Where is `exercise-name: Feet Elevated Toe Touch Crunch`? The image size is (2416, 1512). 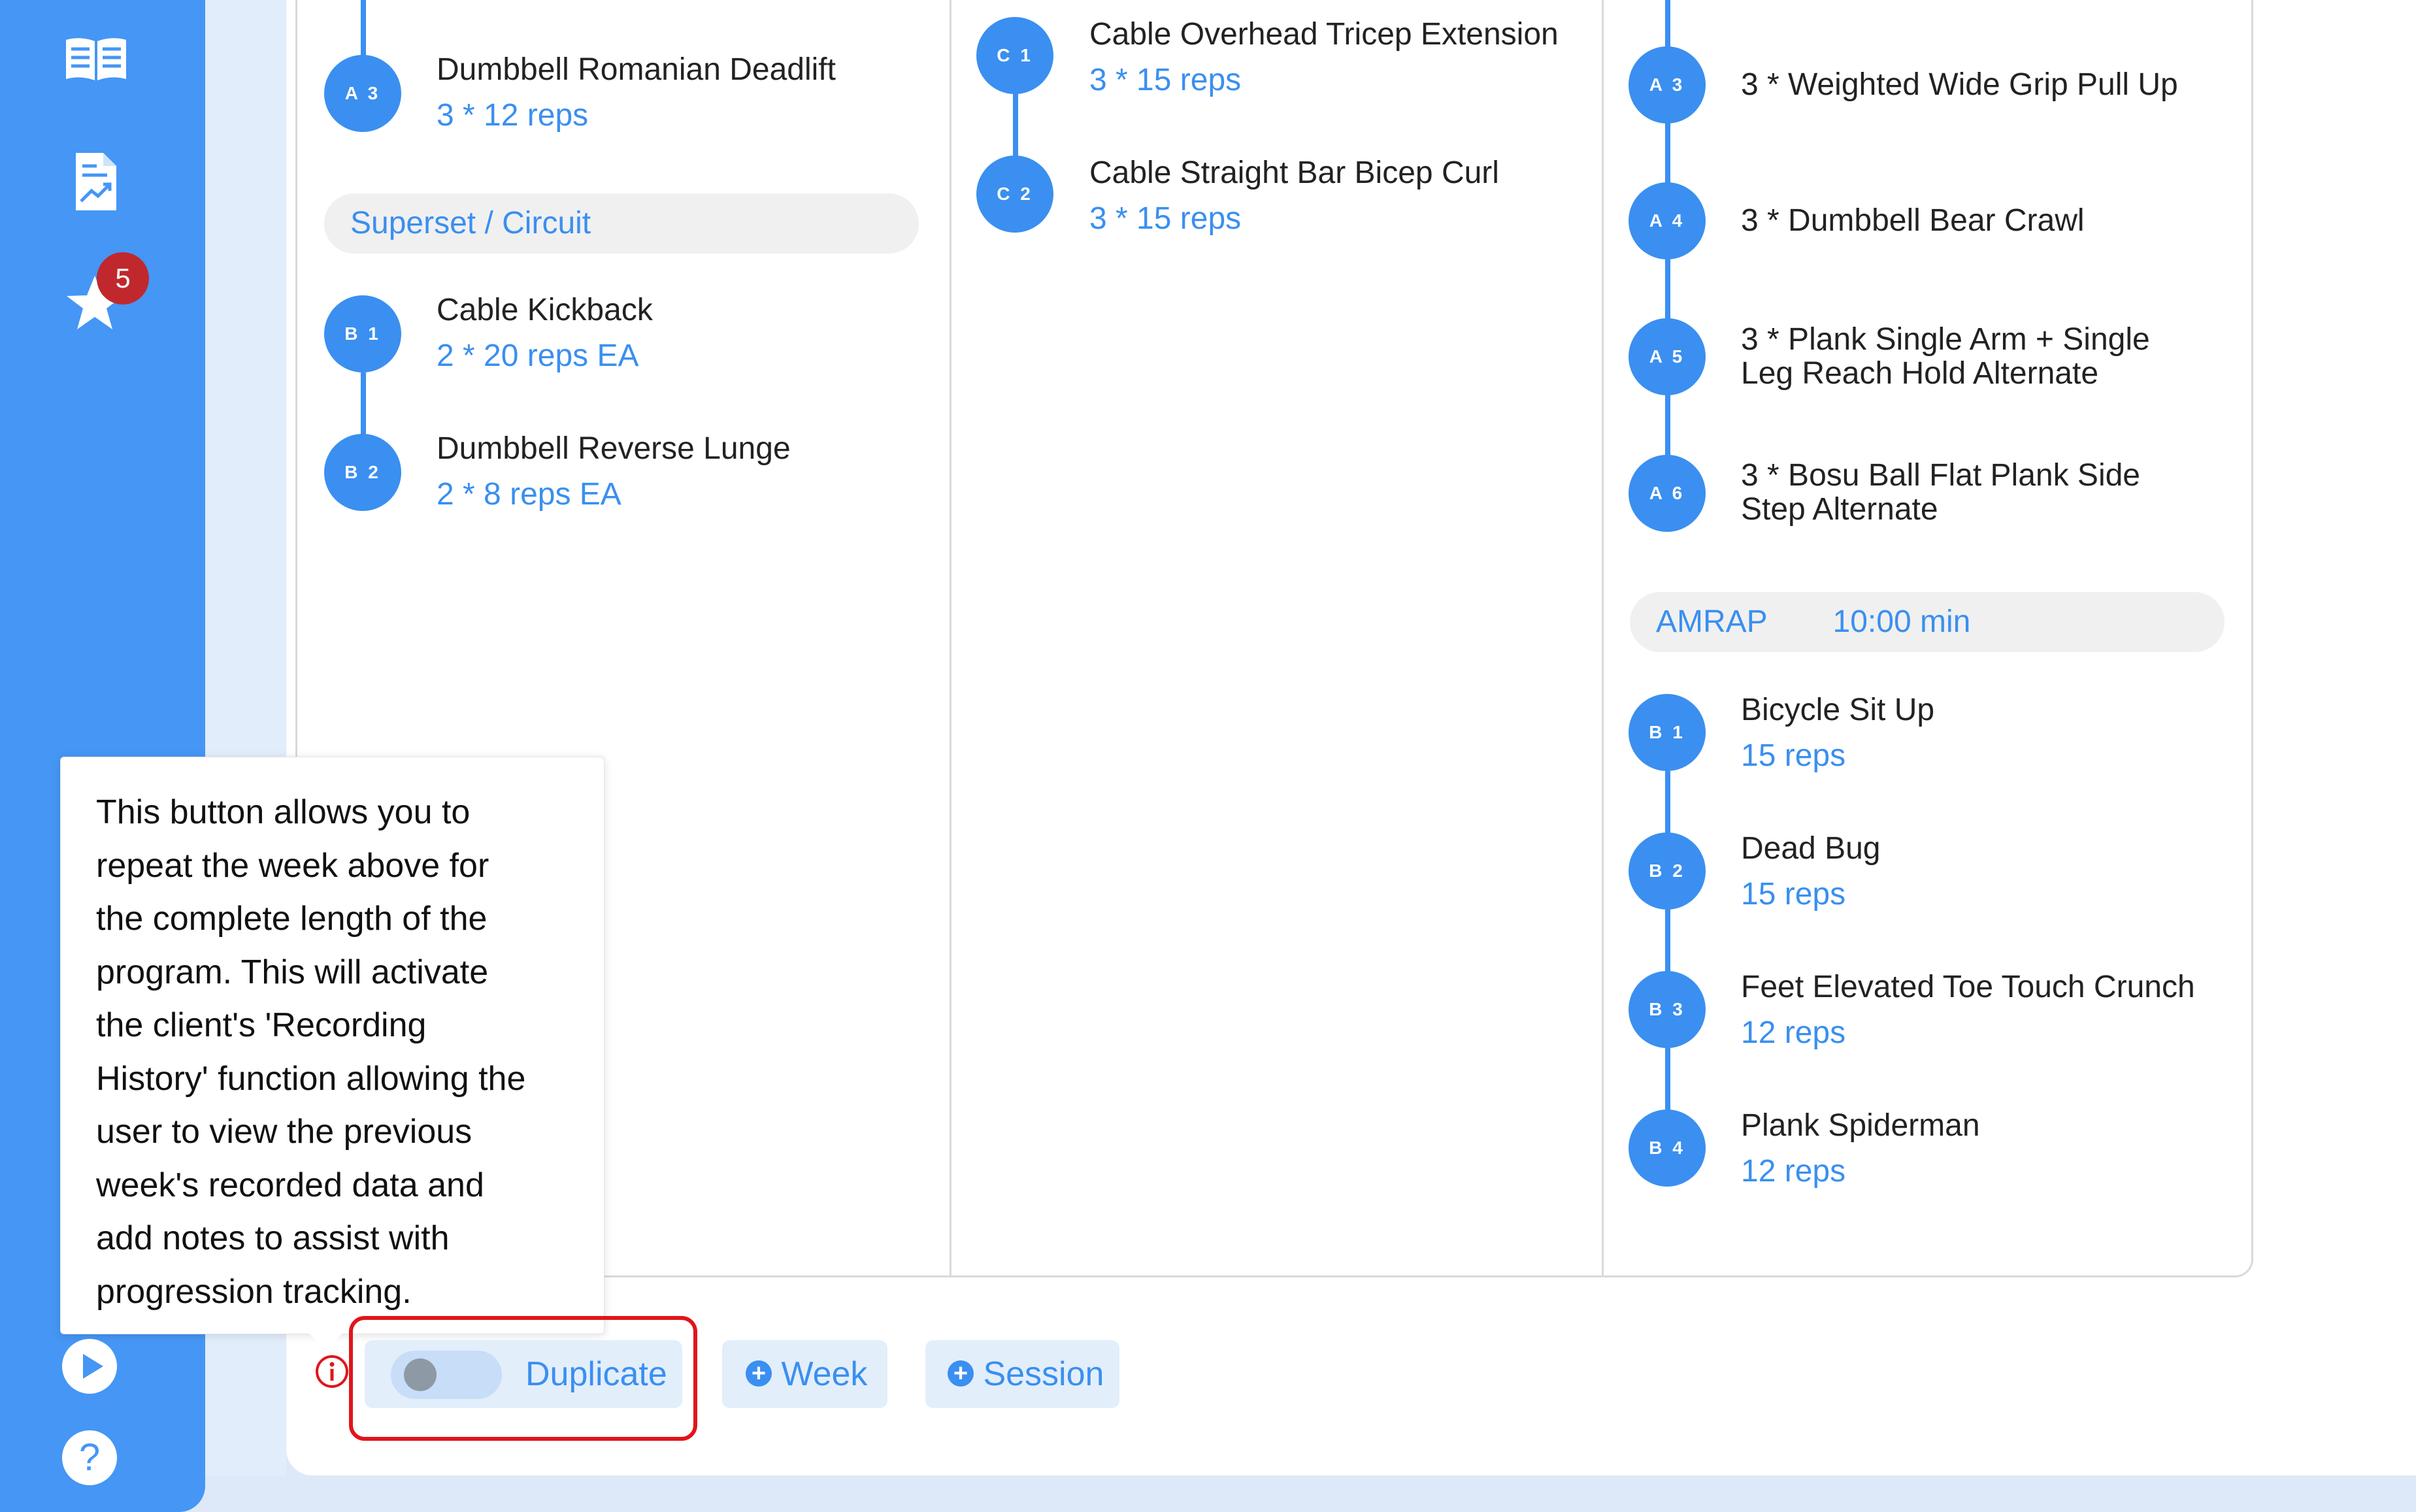 exercise-name: Feet Elevated Toe Touch Crunch is located at coordinates (1968, 987).